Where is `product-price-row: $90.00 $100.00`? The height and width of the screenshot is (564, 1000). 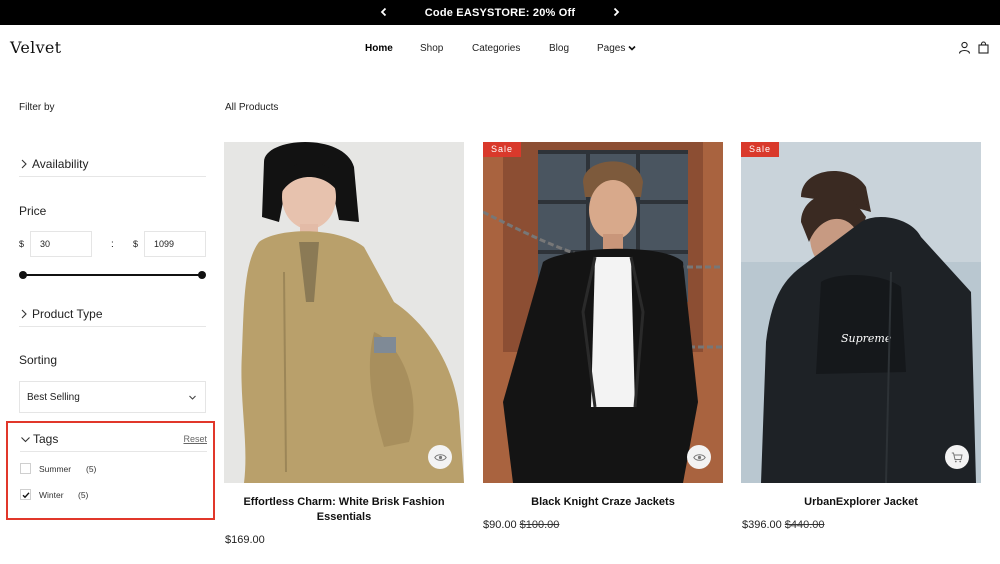
product-price-row: $90.00 $100.00 is located at coordinates (521, 525).